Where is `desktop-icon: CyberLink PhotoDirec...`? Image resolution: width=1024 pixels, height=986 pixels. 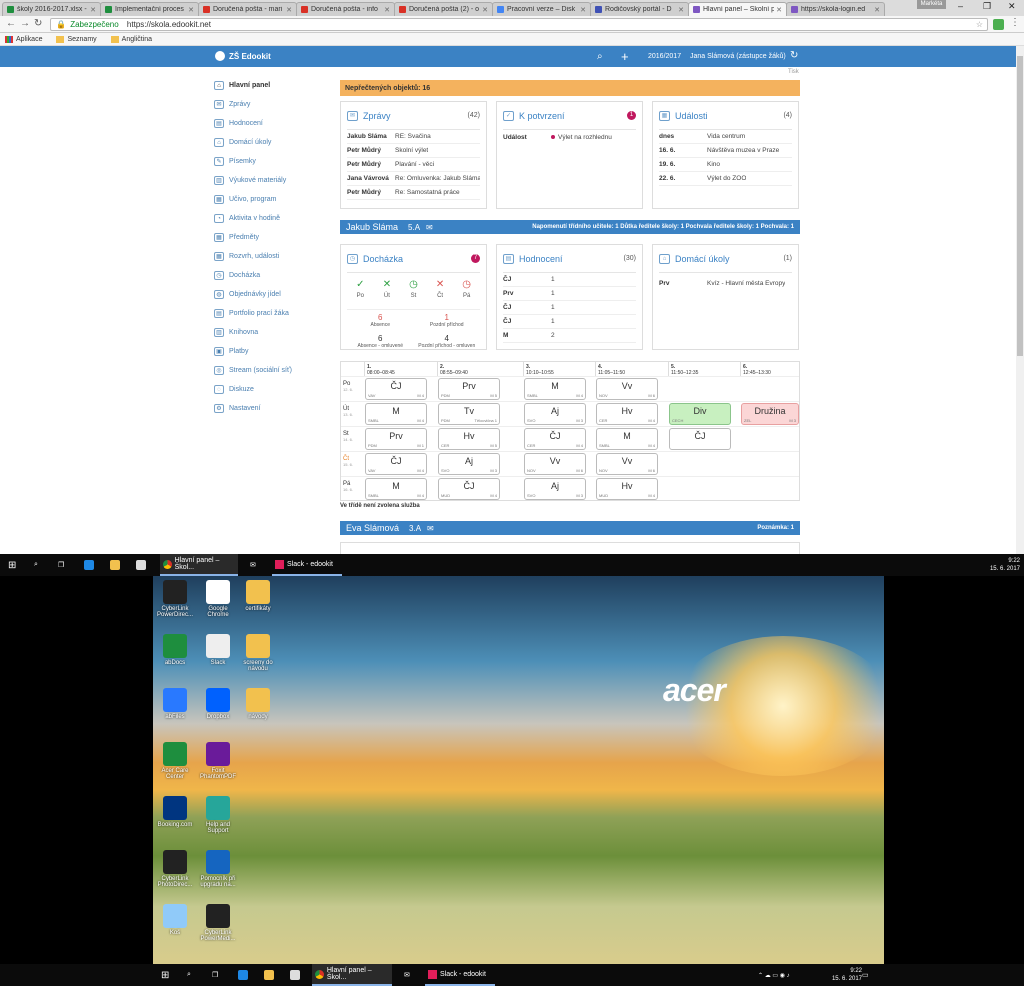
desktop-icon: CyberLink PhotoDirec... is located at coordinates (175, 869).